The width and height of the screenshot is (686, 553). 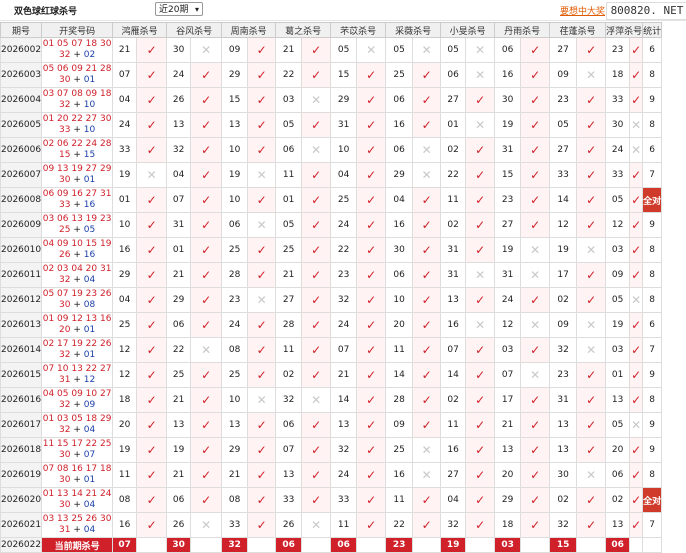 I want to click on period-cell: 2026003, so click(x=21, y=75).